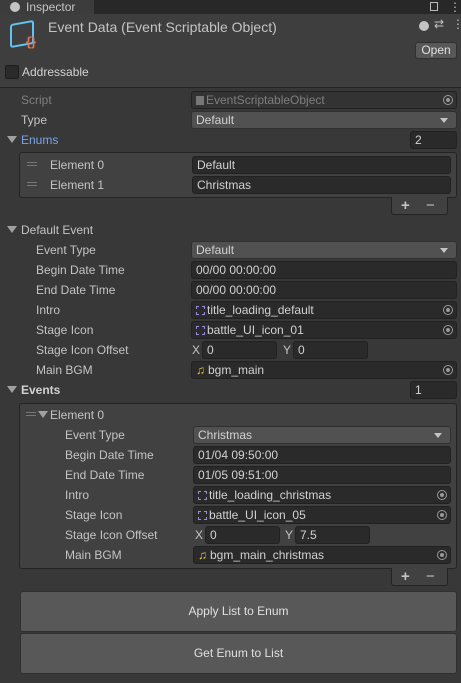 Image resolution: width=461 pixels, height=683 pixels. I want to click on bgm-value: bgm_main_christmas, so click(267, 555).